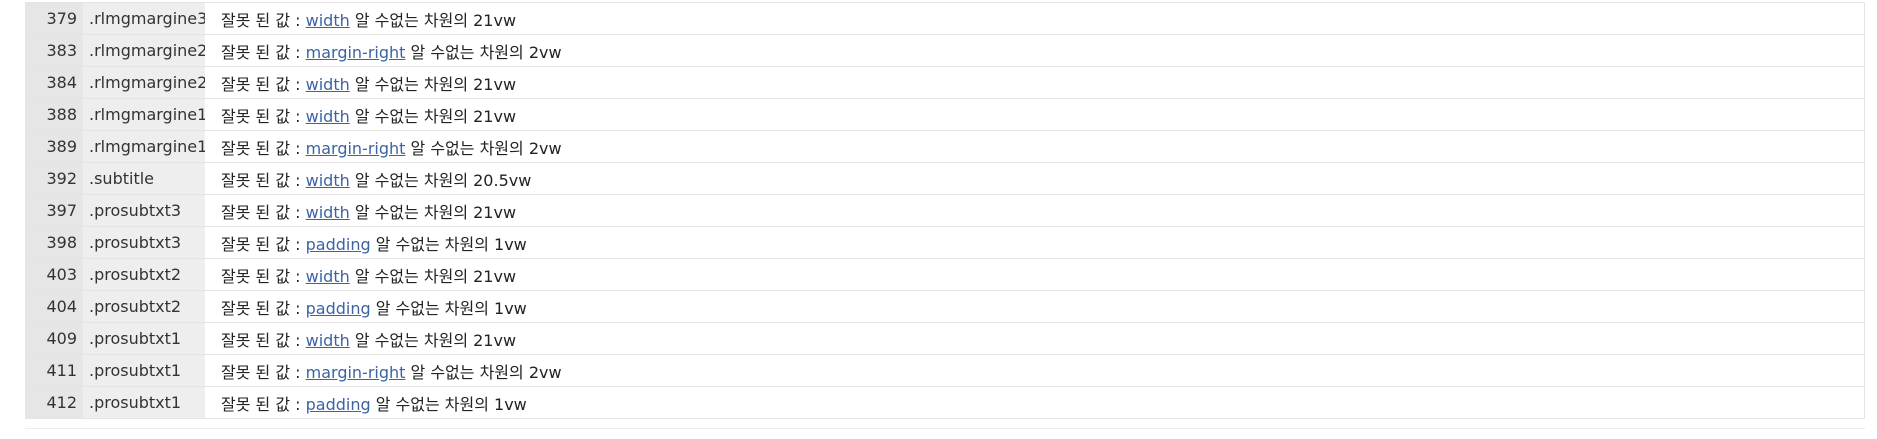  I want to click on error-message-cell: 잘못 된 값 : width 알 수없는 차원의 20.5vw, so click(1035, 178).